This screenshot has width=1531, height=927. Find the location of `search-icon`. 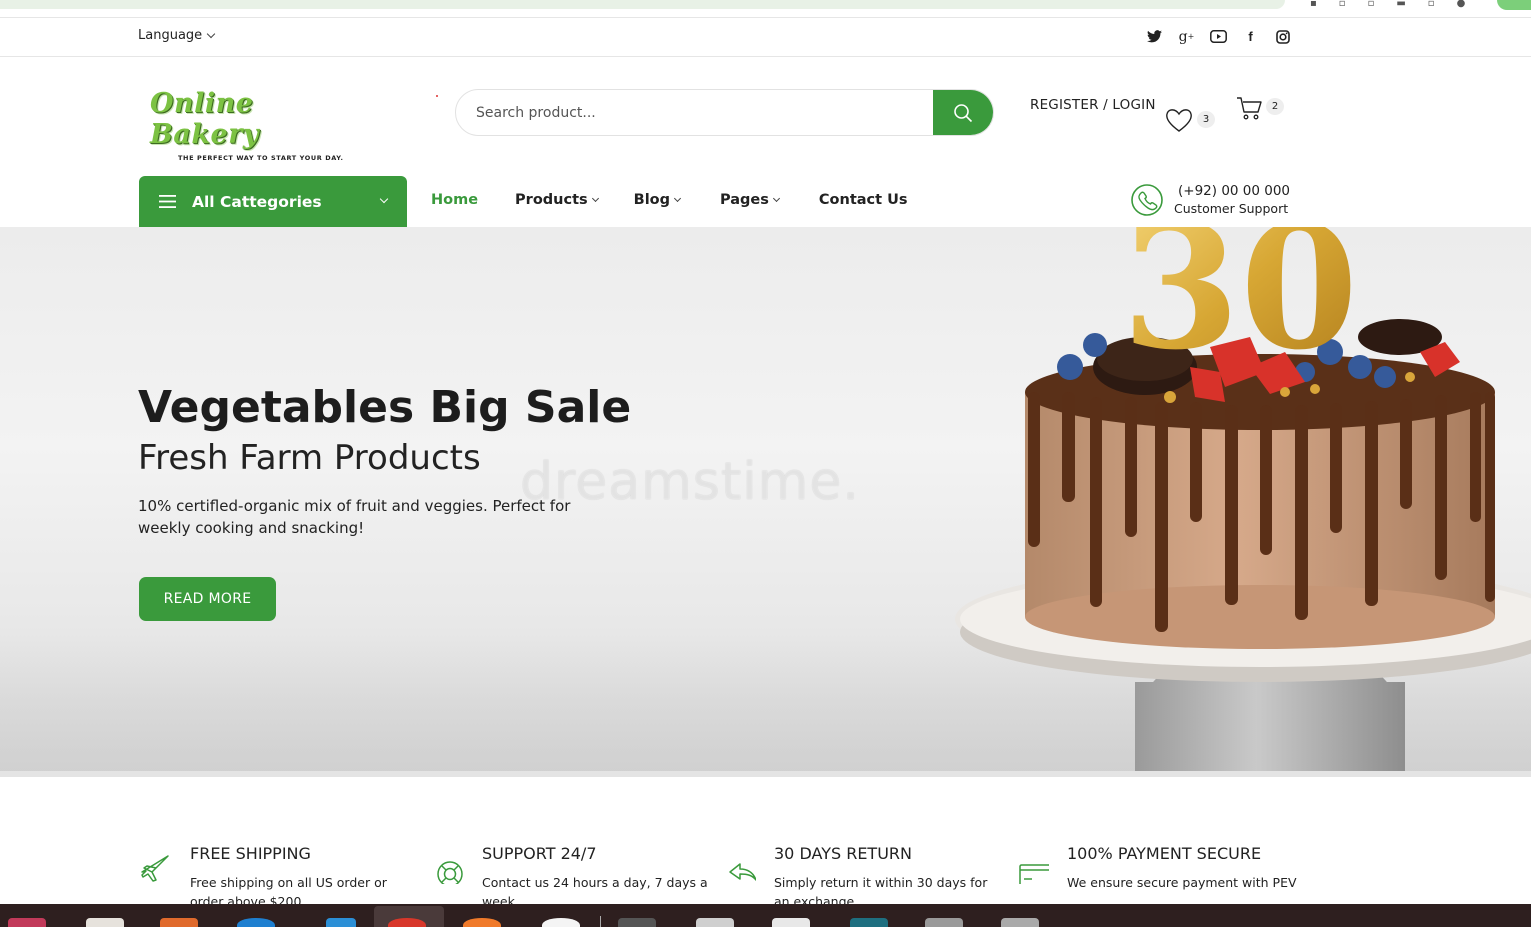

search-icon is located at coordinates (963, 112).